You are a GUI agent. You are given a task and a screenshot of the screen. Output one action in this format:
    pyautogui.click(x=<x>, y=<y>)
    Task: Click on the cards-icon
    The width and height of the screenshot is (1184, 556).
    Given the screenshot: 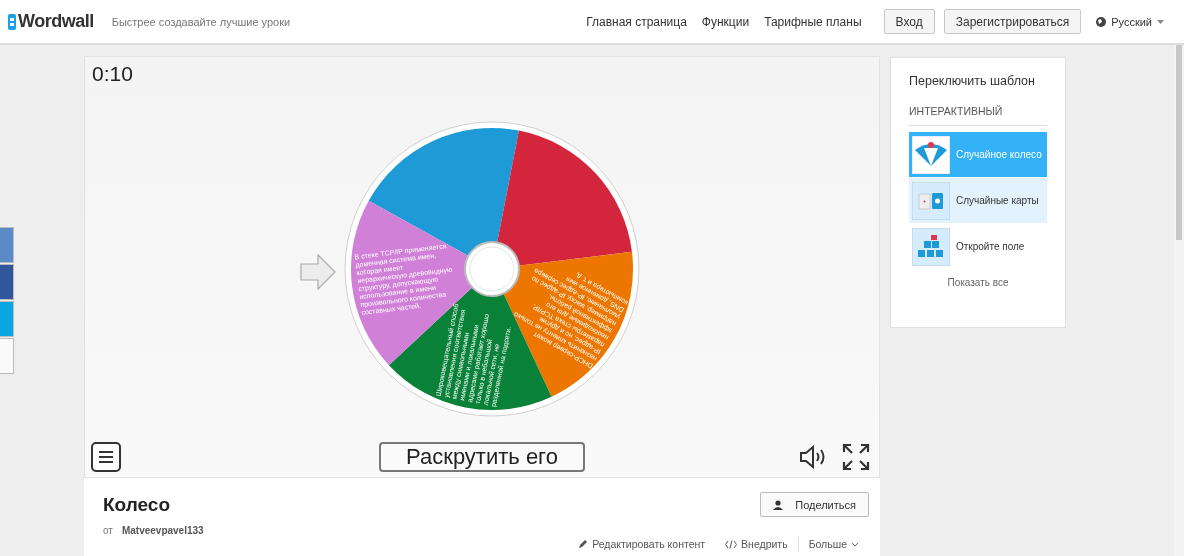 What is the action you would take?
    pyautogui.click(x=931, y=200)
    